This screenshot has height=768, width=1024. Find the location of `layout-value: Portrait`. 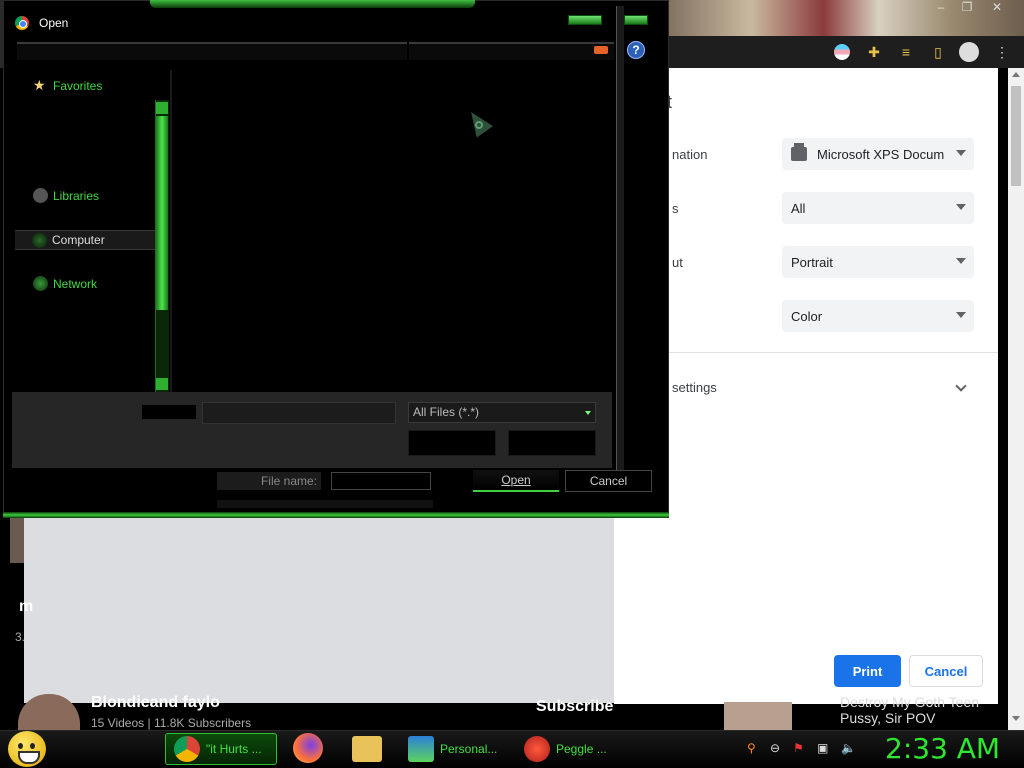

layout-value: Portrait is located at coordinates (812, 262).